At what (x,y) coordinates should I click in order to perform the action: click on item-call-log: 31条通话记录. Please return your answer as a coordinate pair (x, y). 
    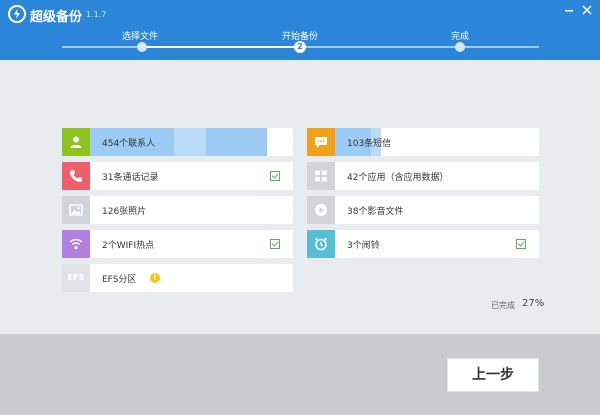
    Looking at the image, I should click on (177, 176).